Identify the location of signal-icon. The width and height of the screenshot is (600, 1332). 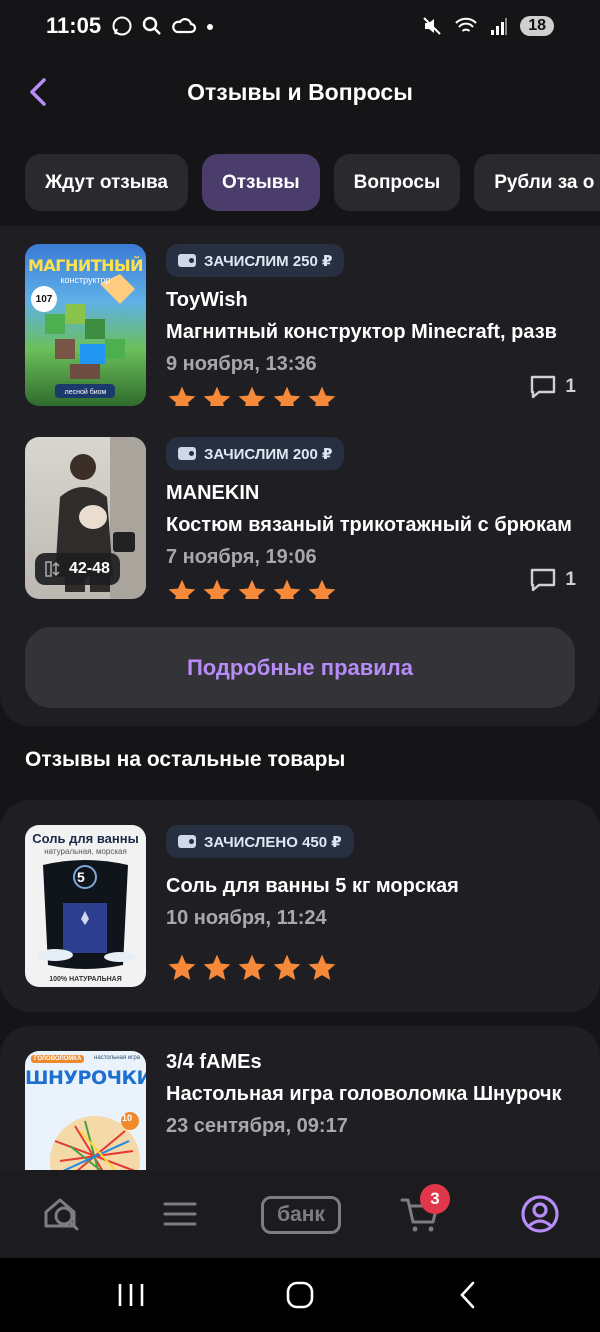
(499, 26).